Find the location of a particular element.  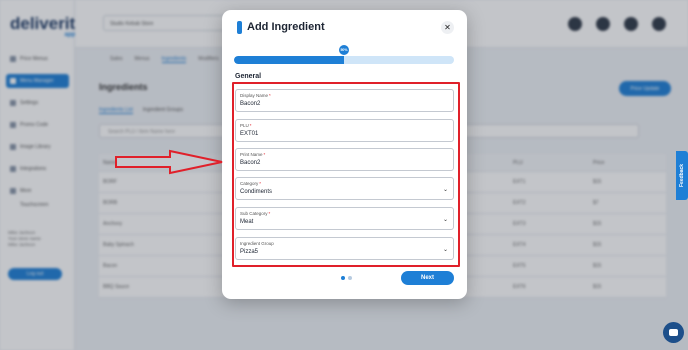

field-value: Pizza5 is located at coordinates (249, 252).